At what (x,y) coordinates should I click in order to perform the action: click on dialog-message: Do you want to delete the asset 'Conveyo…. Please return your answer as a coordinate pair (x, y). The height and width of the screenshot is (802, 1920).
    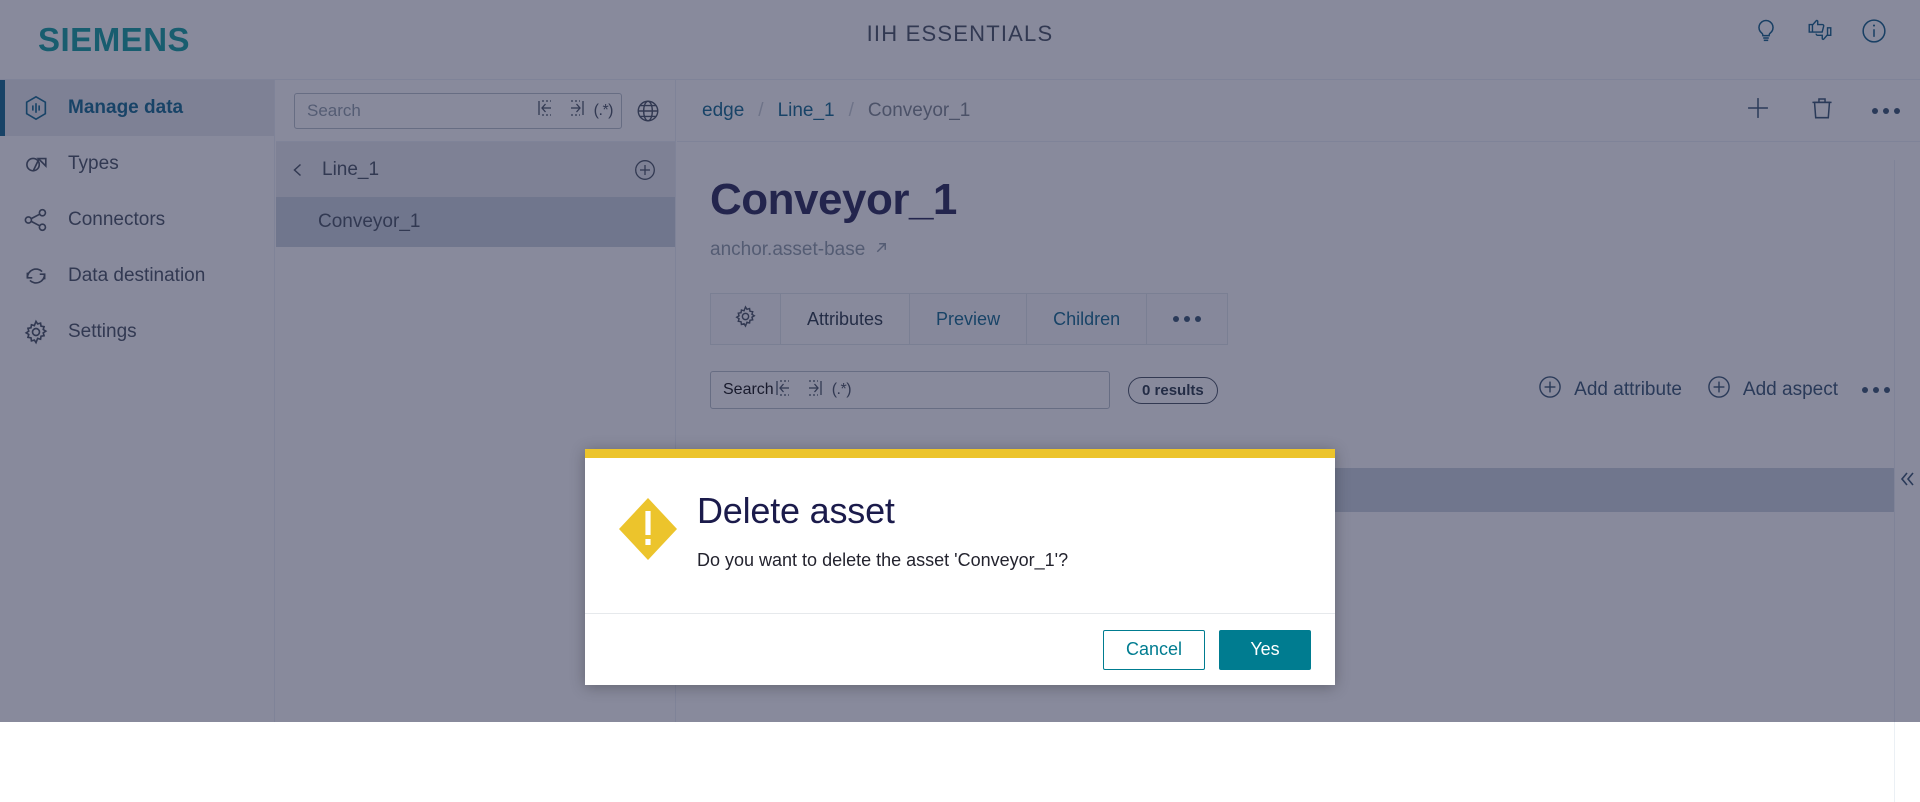
    Looking at the image, I should click on (882, 560).